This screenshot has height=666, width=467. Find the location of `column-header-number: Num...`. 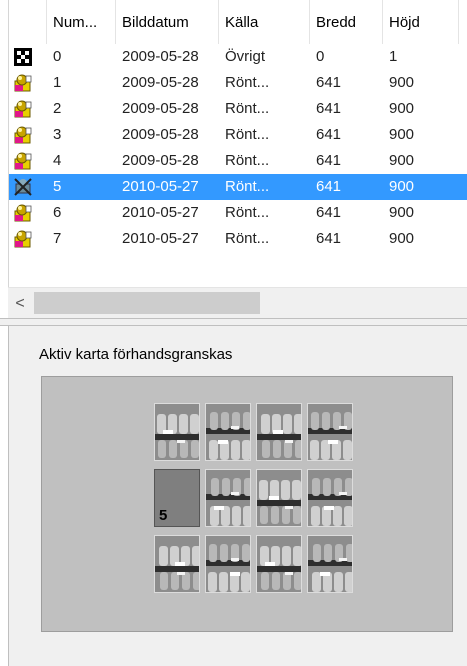

column-header-number: Num... is located at coordinates (81, 22).